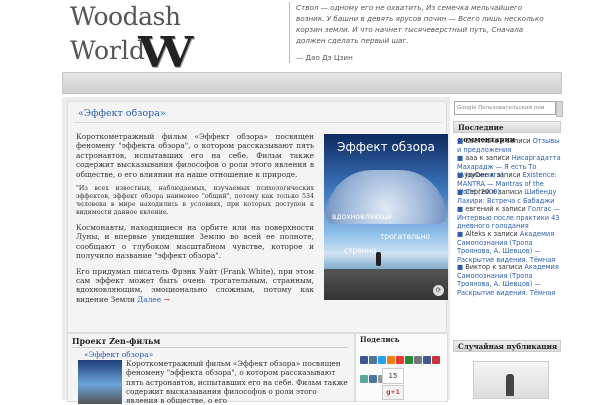 The image size is (600, 405). Describe the element at coordinates (478, 267) in the screenshot. I see `comment-author: Виктор` at that location.